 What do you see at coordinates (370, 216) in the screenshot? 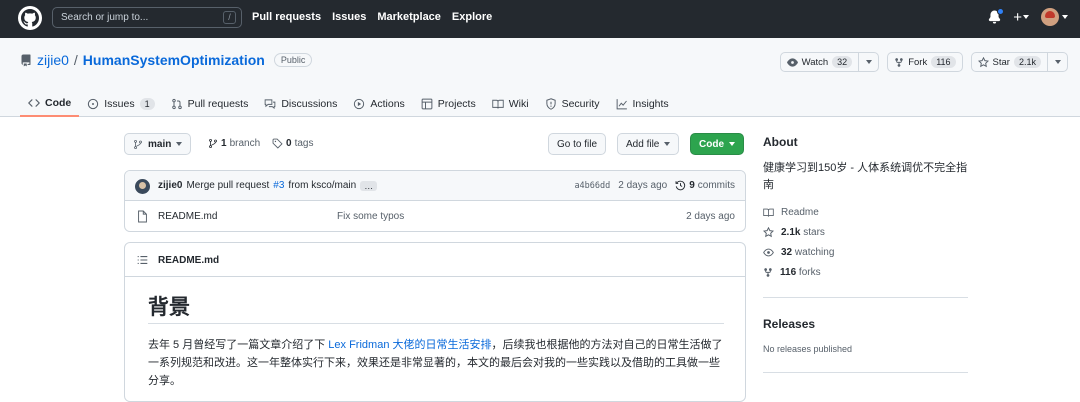
I see `file-commit-message: Fix some typos` at bounding box center [370, 216].